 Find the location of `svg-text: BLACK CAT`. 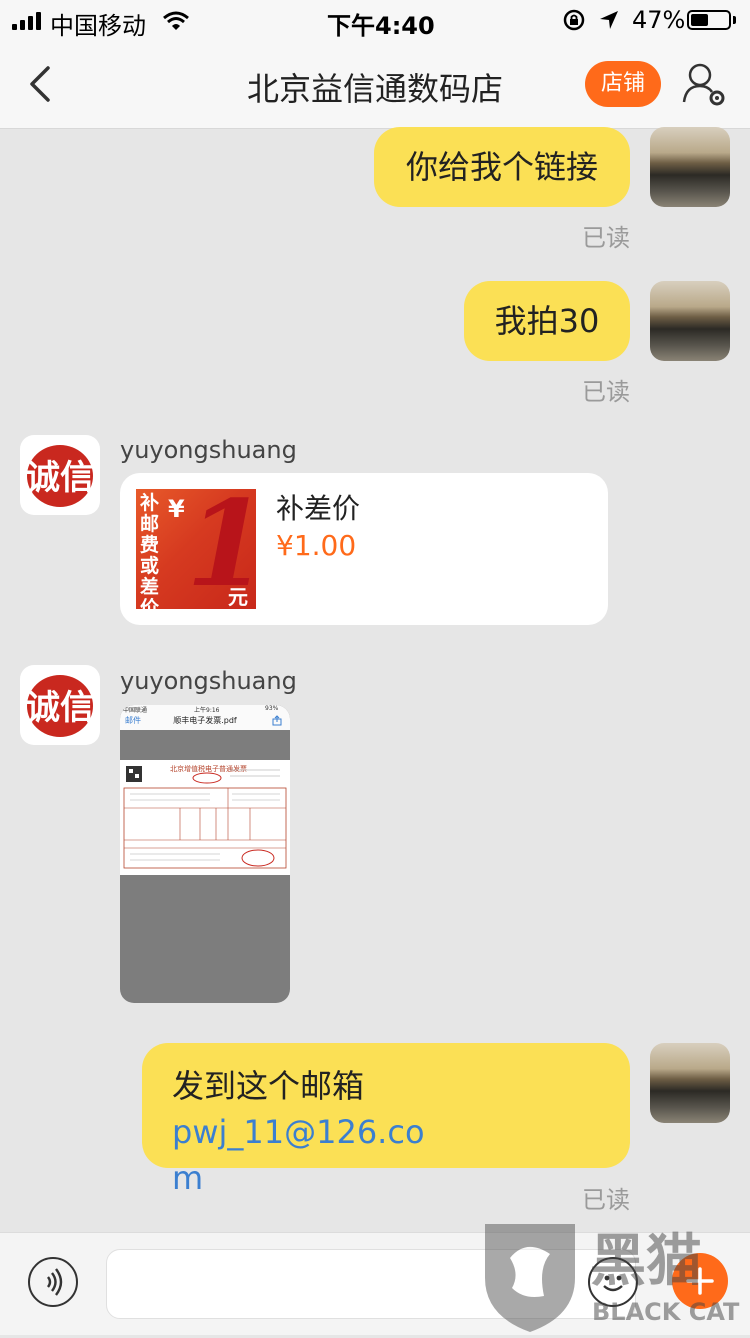

svg-text: BLACK CAT is located at coordinates (666, 1312).